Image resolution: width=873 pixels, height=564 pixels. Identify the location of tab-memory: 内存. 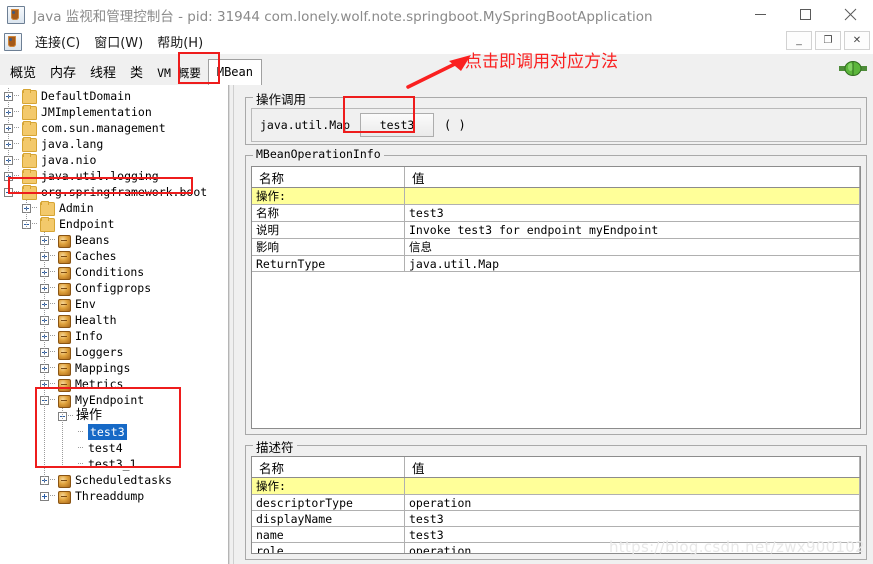
(63, 73).